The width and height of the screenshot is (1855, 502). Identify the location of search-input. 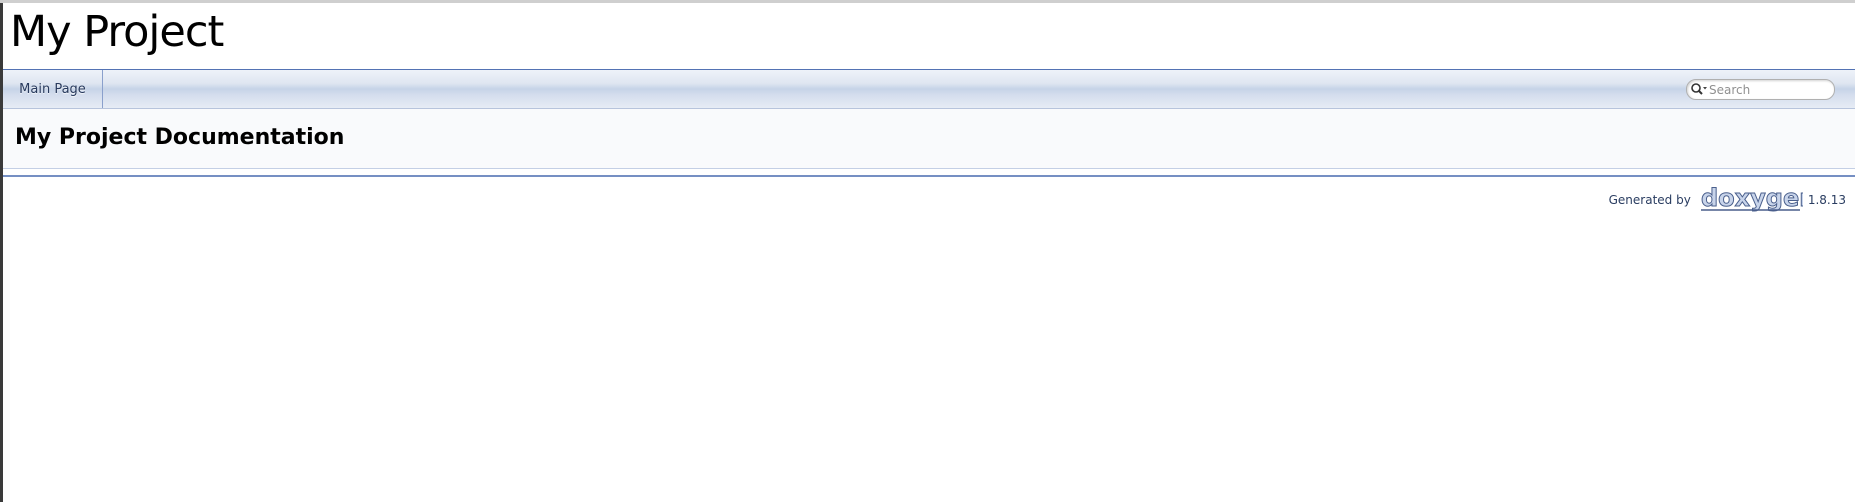
(1768, 89).